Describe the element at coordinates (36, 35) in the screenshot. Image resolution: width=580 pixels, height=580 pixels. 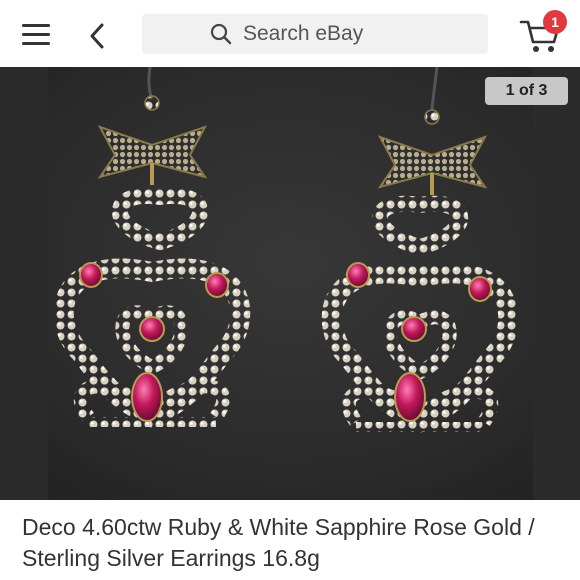
I see `hamburger-menu-icon` at that location.